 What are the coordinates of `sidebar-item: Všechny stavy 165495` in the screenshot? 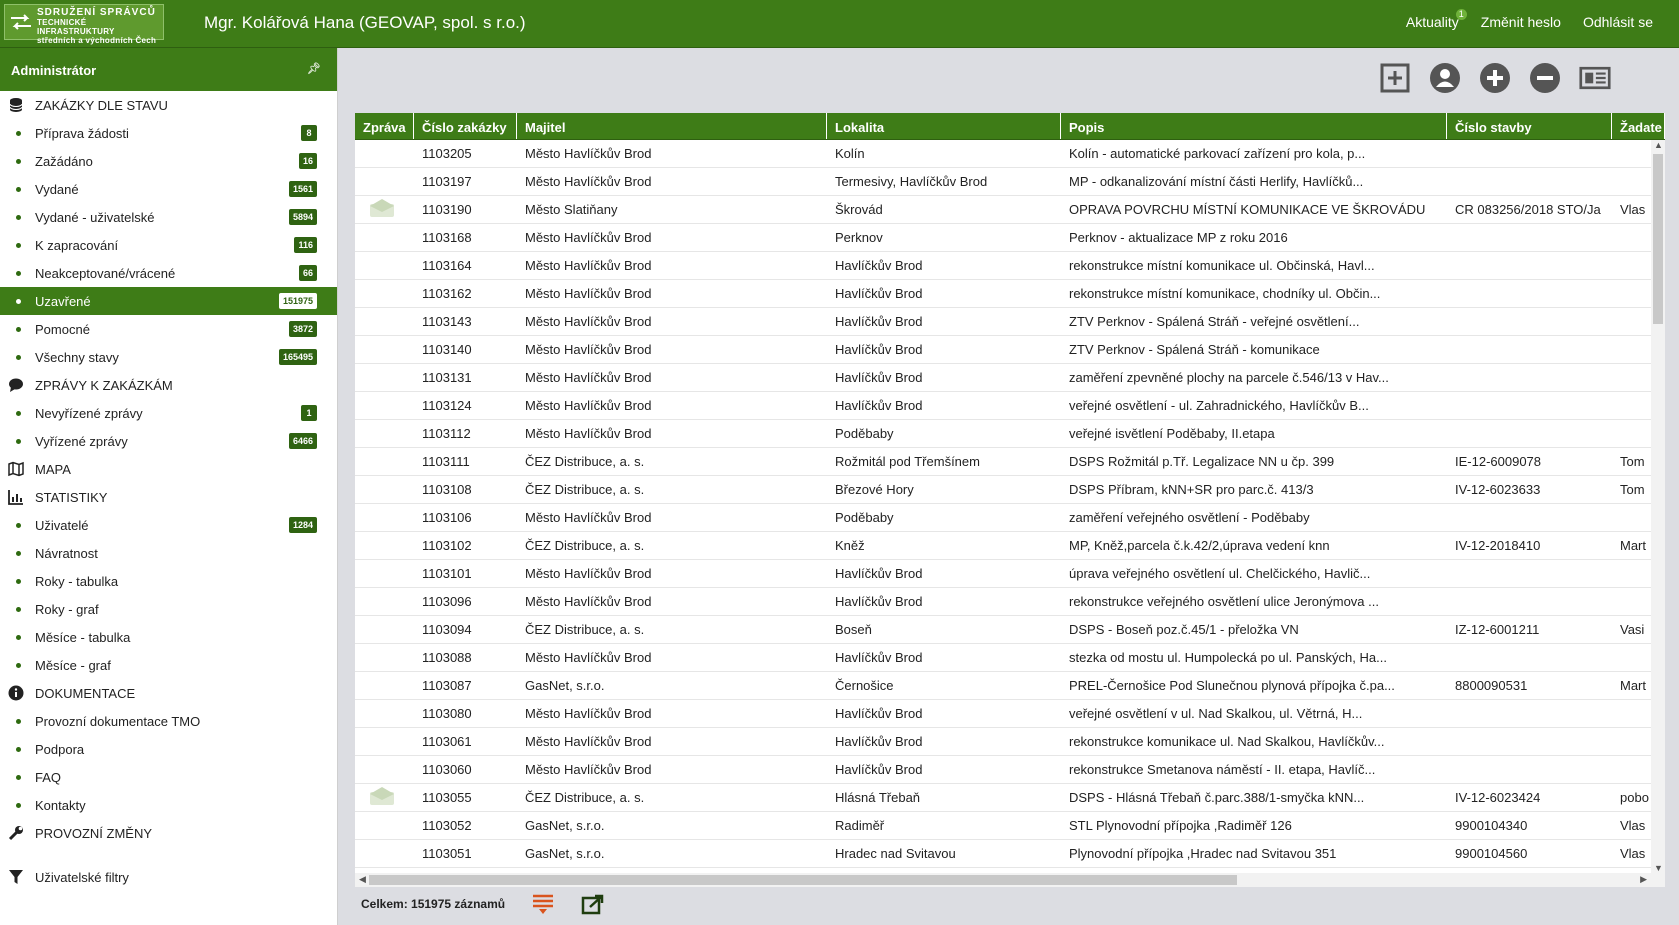 It's located at (168, 357).